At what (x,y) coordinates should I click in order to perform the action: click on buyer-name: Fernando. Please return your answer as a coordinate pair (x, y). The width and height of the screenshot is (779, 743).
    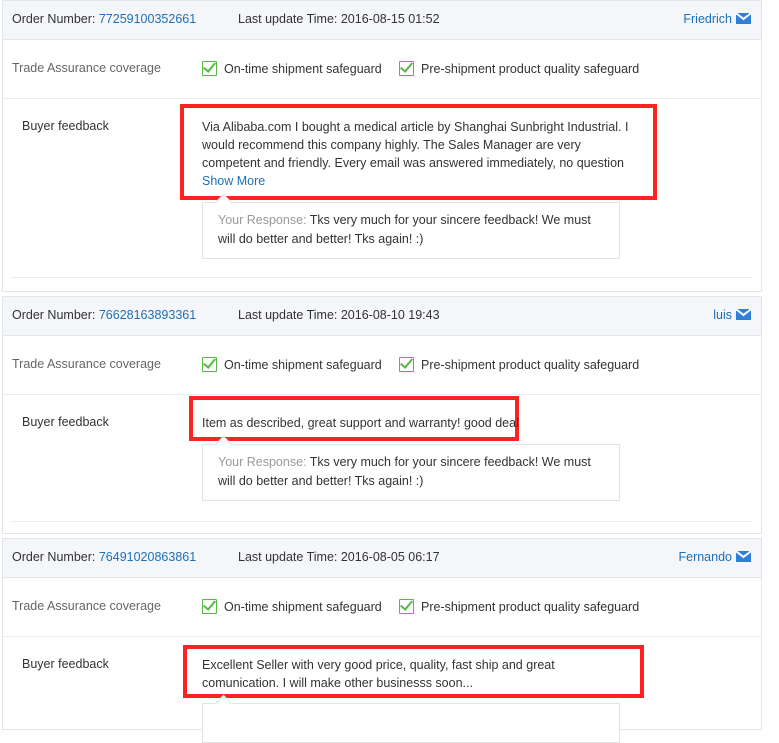
    Looking at the image, I should click on (705, 557).